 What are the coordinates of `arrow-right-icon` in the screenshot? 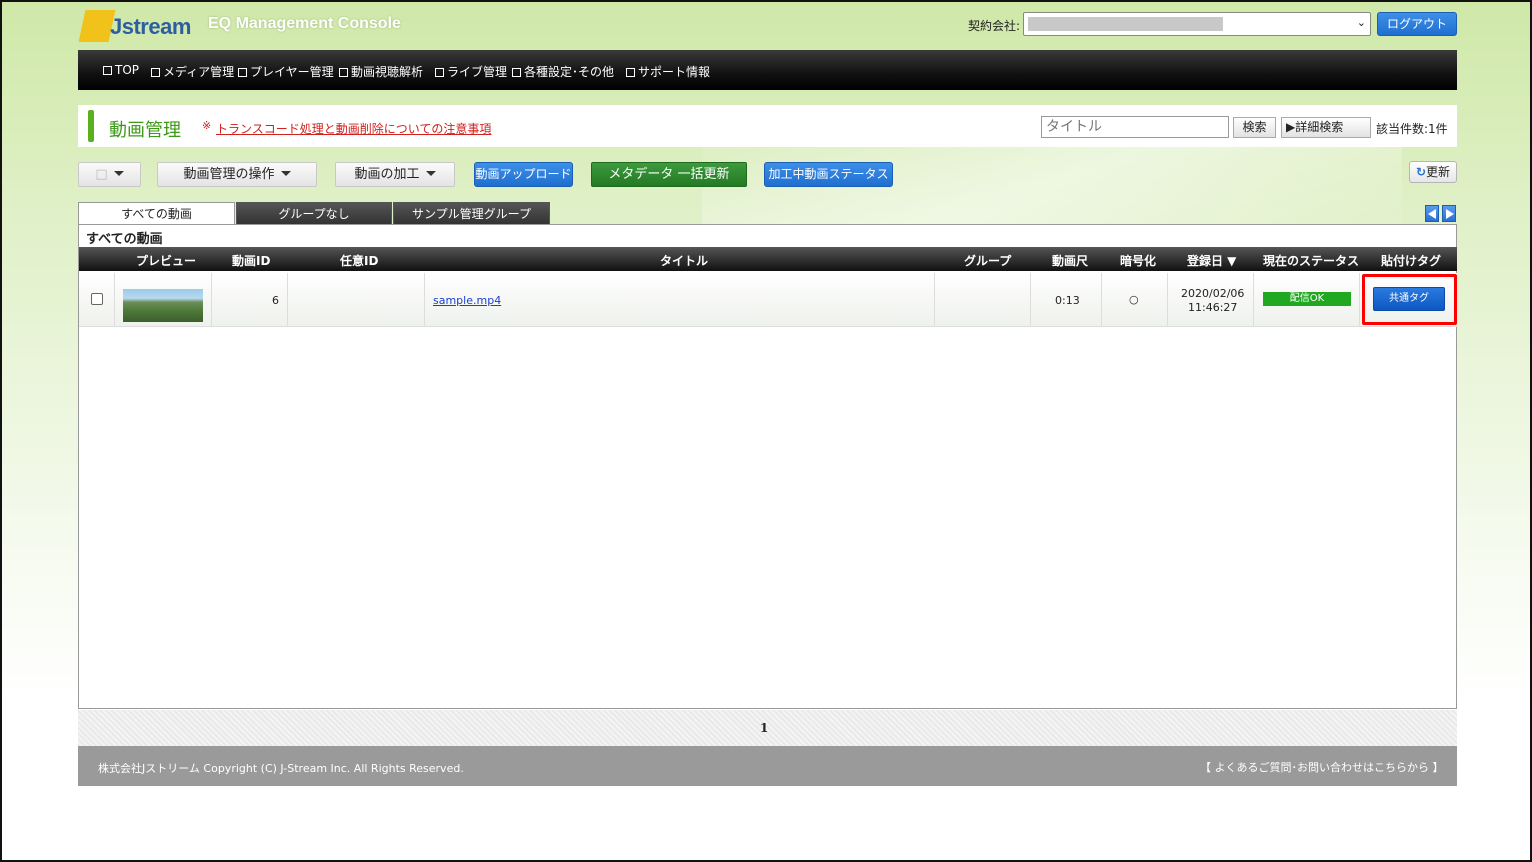 It's located at (1450, 214).